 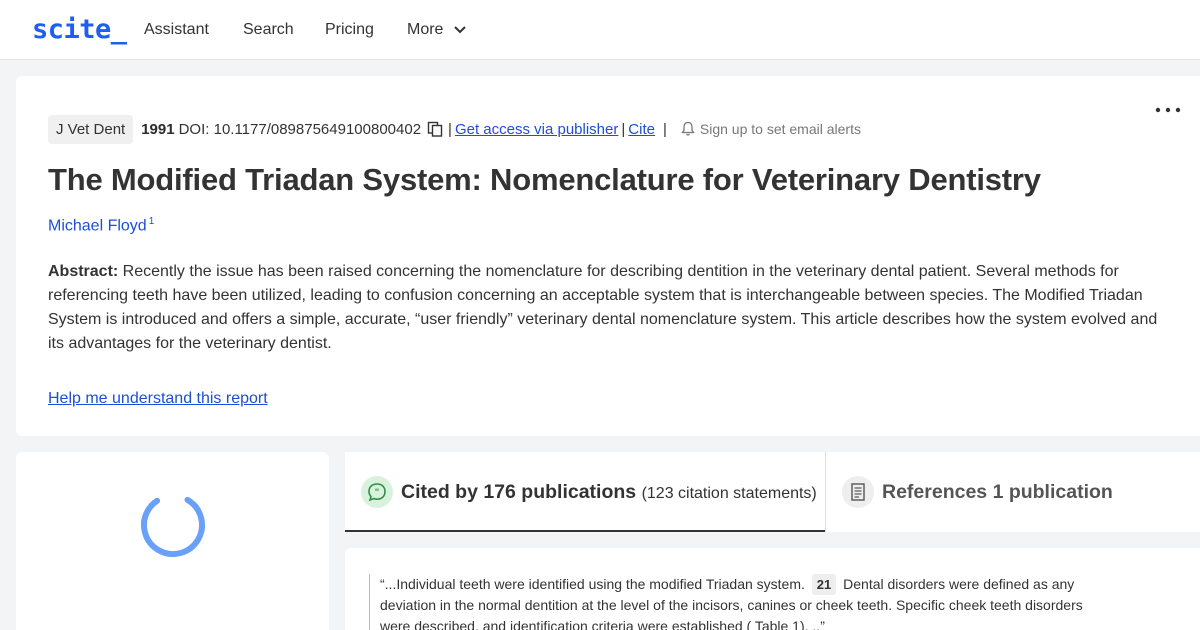 What do you see at coordinates (780, 129) in the screenshot?
I see `email-alerts-link: Sign up to set email alerts` at bounding box center [780, 129].